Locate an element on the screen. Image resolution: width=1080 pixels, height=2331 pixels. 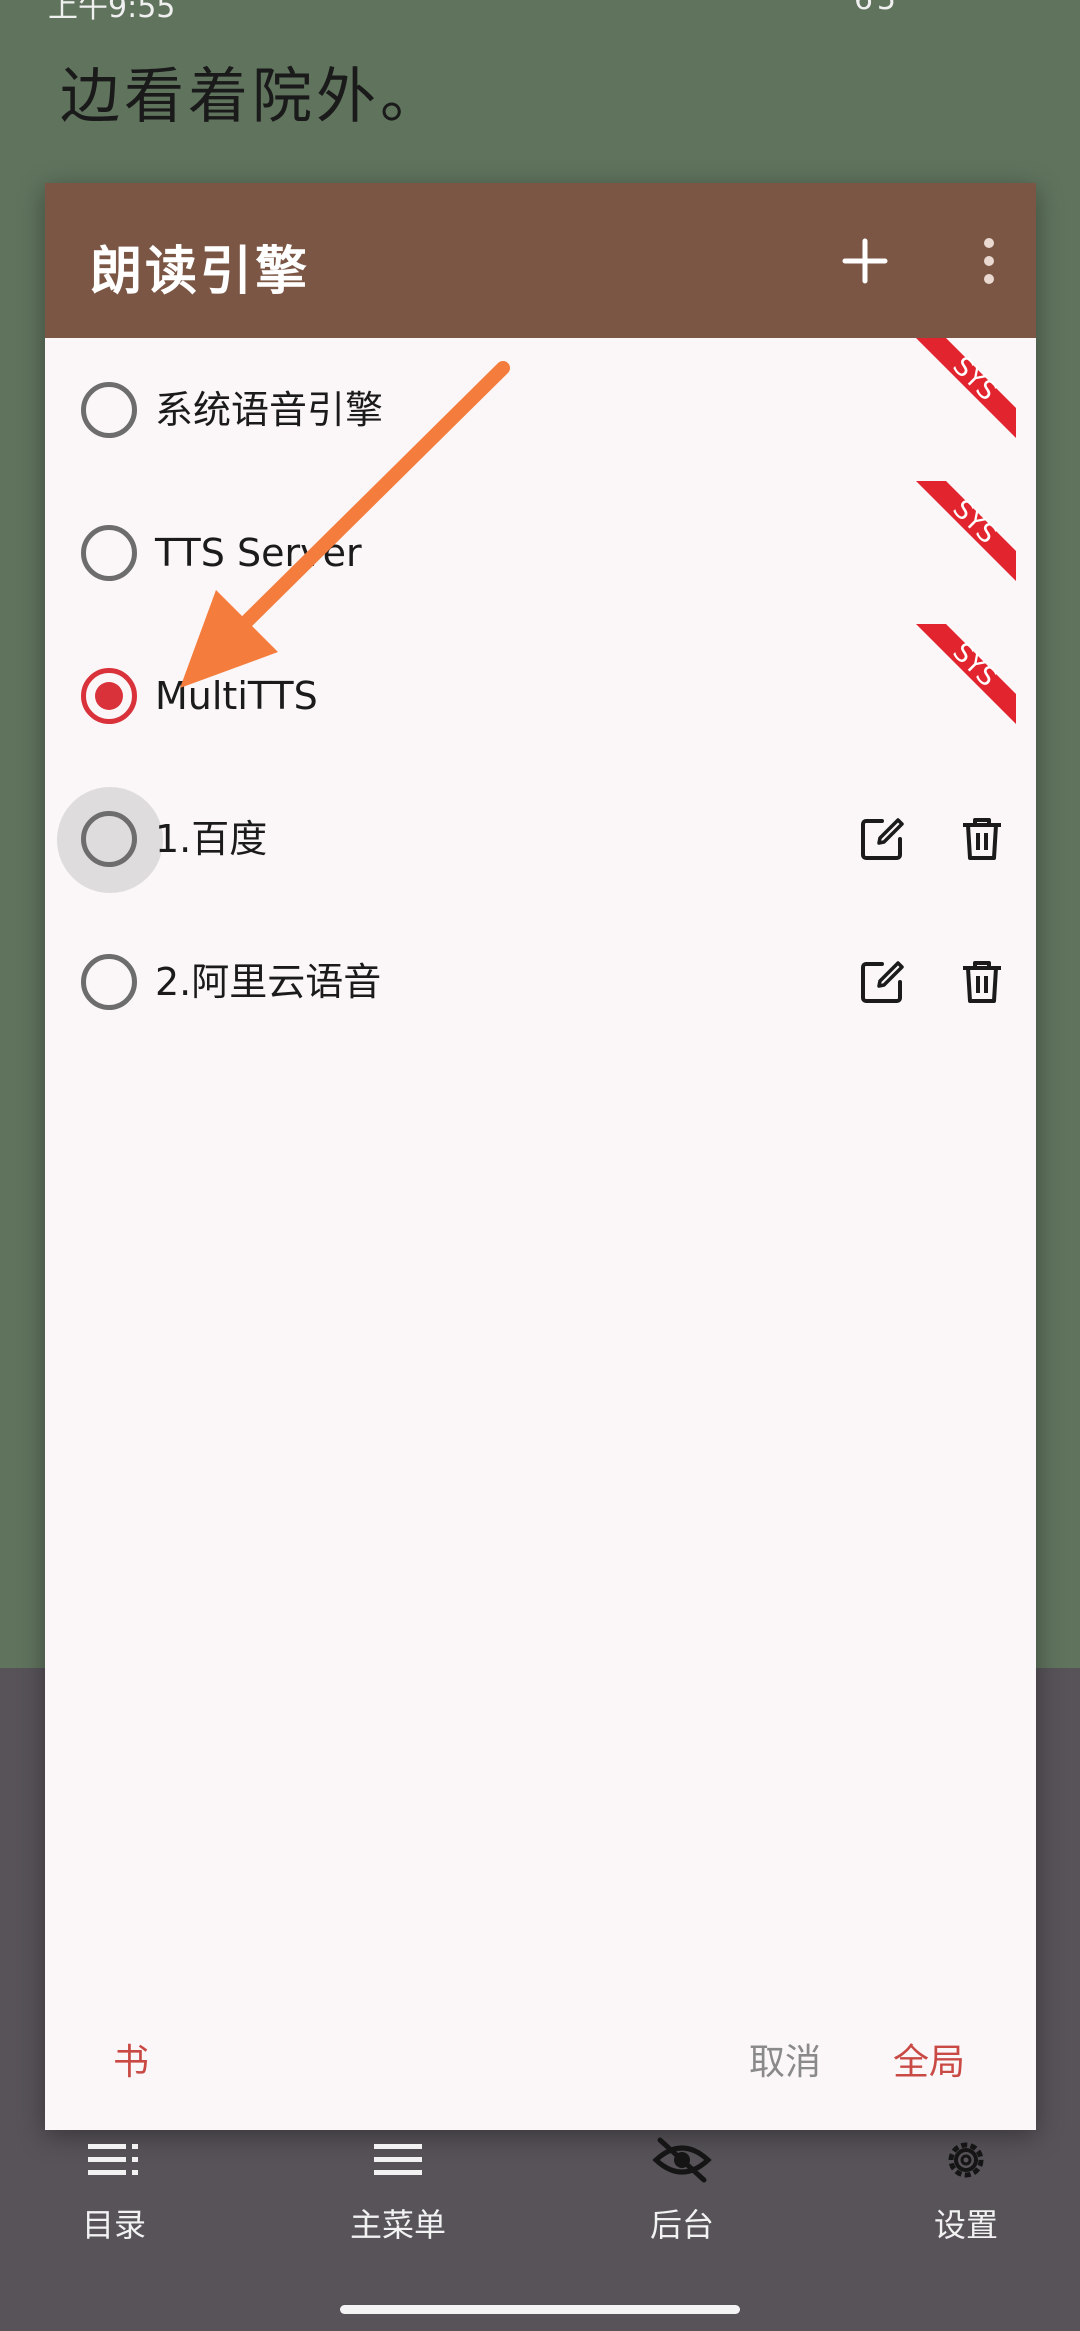
menu-item-settings: 设置 is located at coordinates (966, 2188).